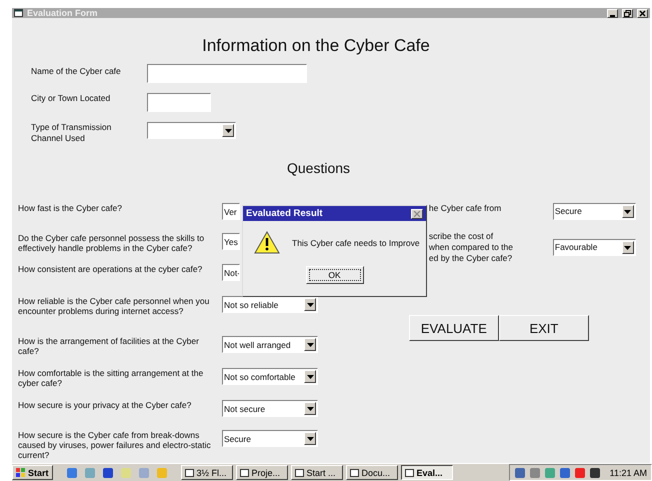 The height and width of the screenshot is (481, 652). I want to click on answer-dropdown: Yes, so click(231, 241).